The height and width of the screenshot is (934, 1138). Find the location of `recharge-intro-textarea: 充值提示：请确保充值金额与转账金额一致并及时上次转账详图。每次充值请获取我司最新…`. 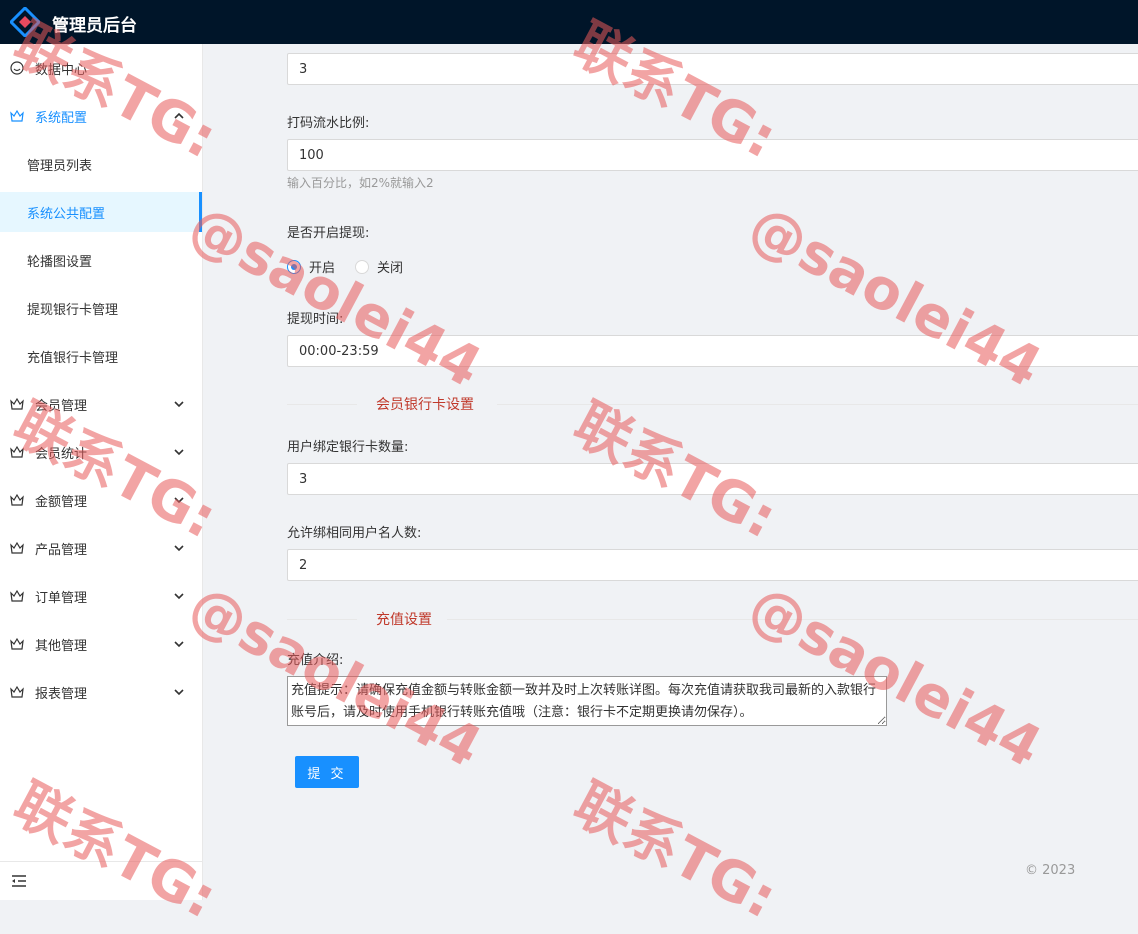

recharge-intro-textarea: 充值提示：请确保充值金额与转账金额一致并及时上次转账详图。每次充值请获取我司最新… is located at coordinates (587, 701).